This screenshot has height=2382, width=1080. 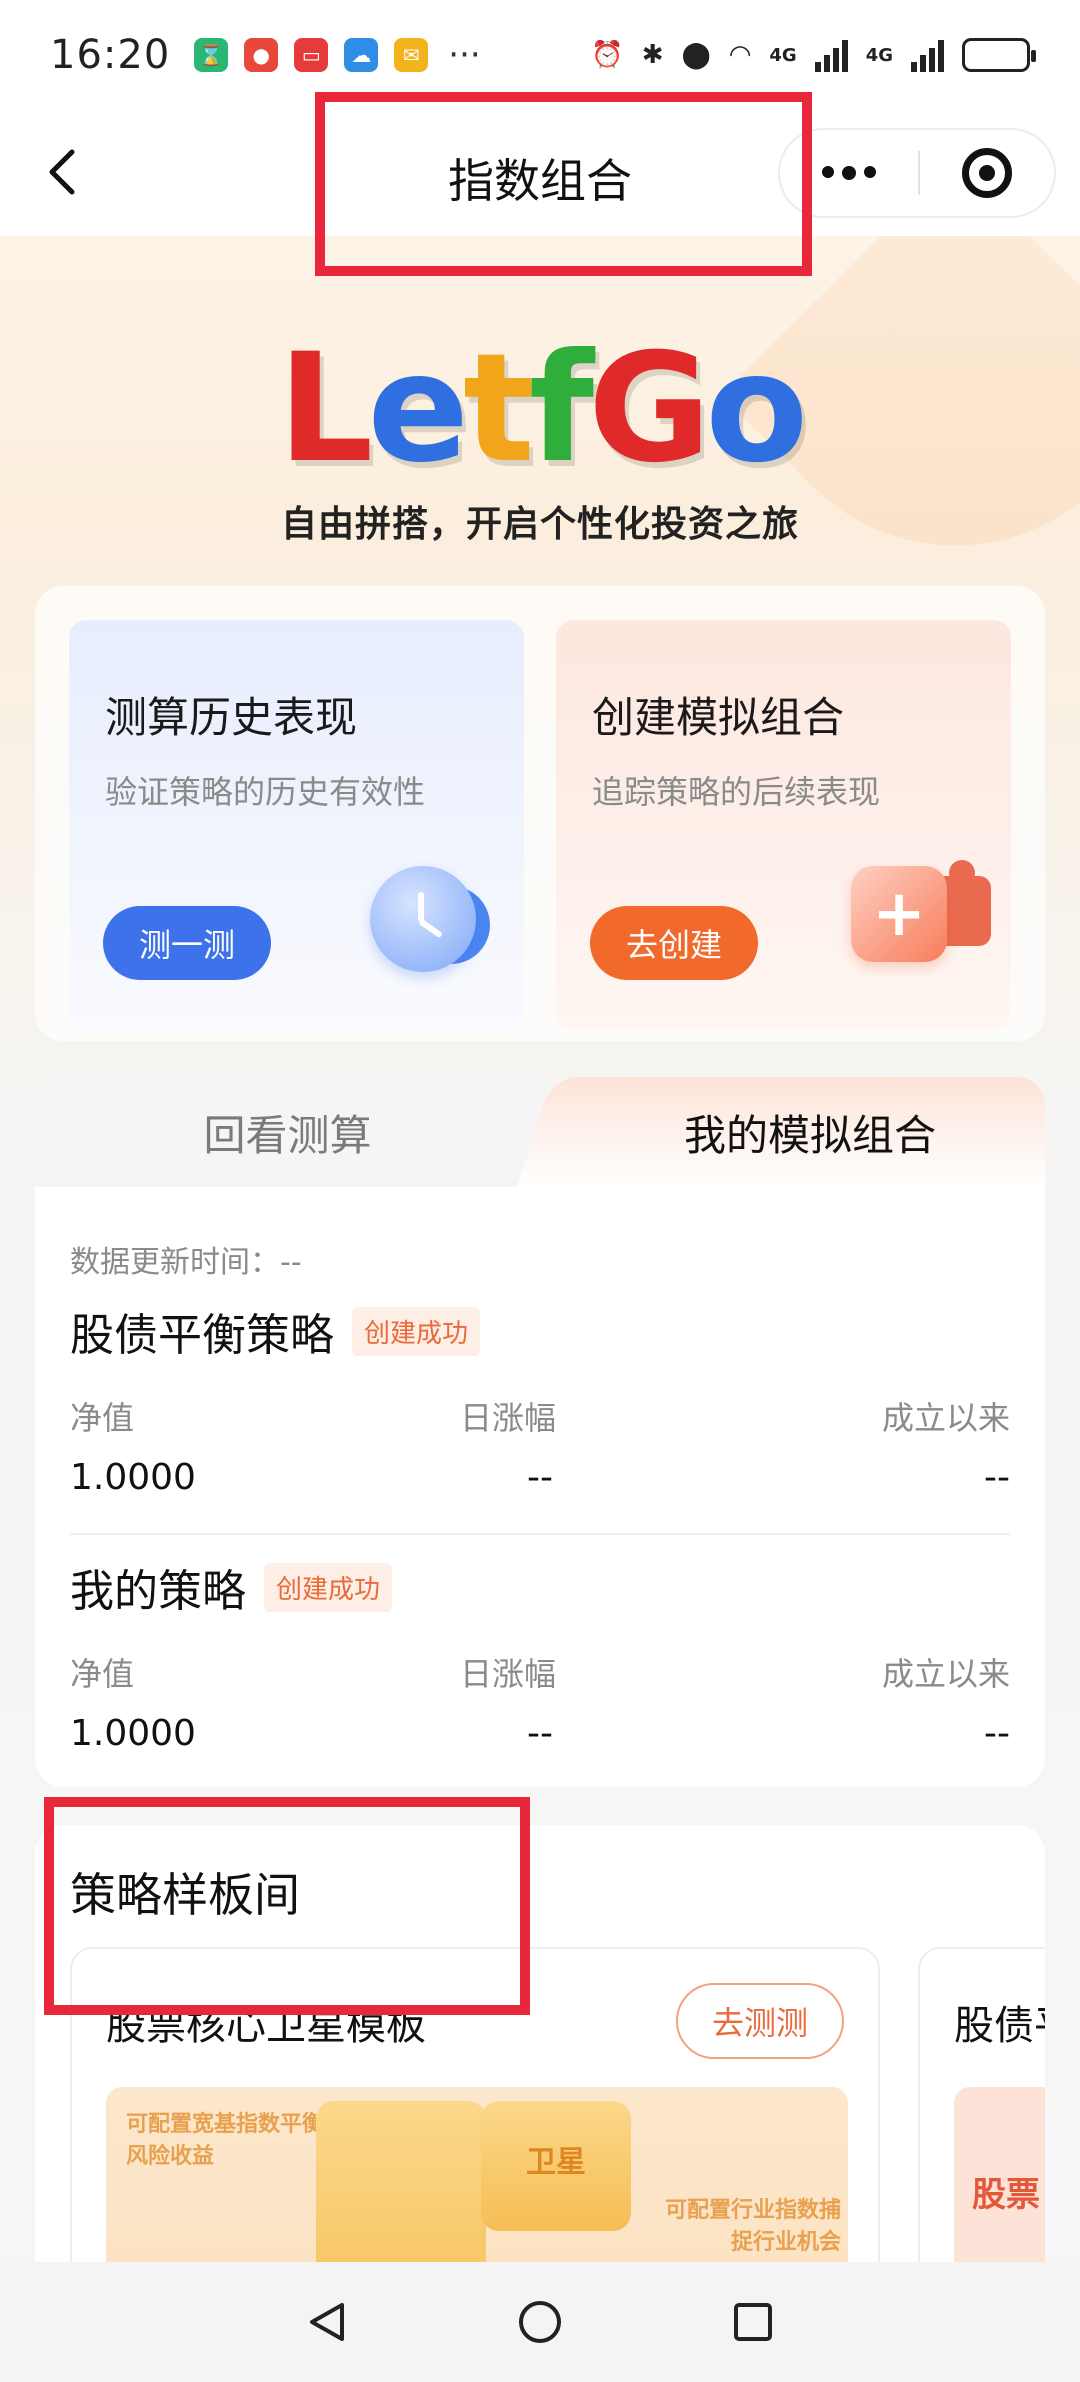 I want to click on system-nav-bar, so click(x=540, y=2322).